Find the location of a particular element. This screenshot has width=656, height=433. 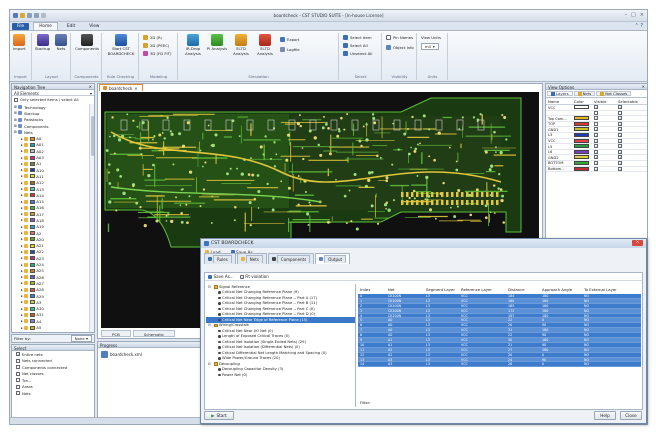

selectable-checkbox is located at coordinates (620, 112).